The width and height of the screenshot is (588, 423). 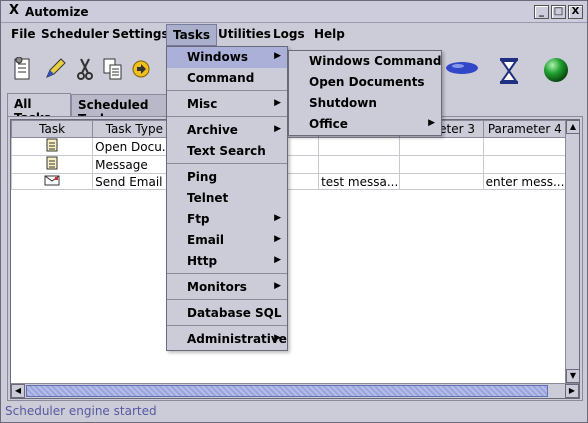 What do you see at coordinates (134, 129) in the screenshot?
I see `column-header-task-type: Task Type` at bounding box center [134, 129].